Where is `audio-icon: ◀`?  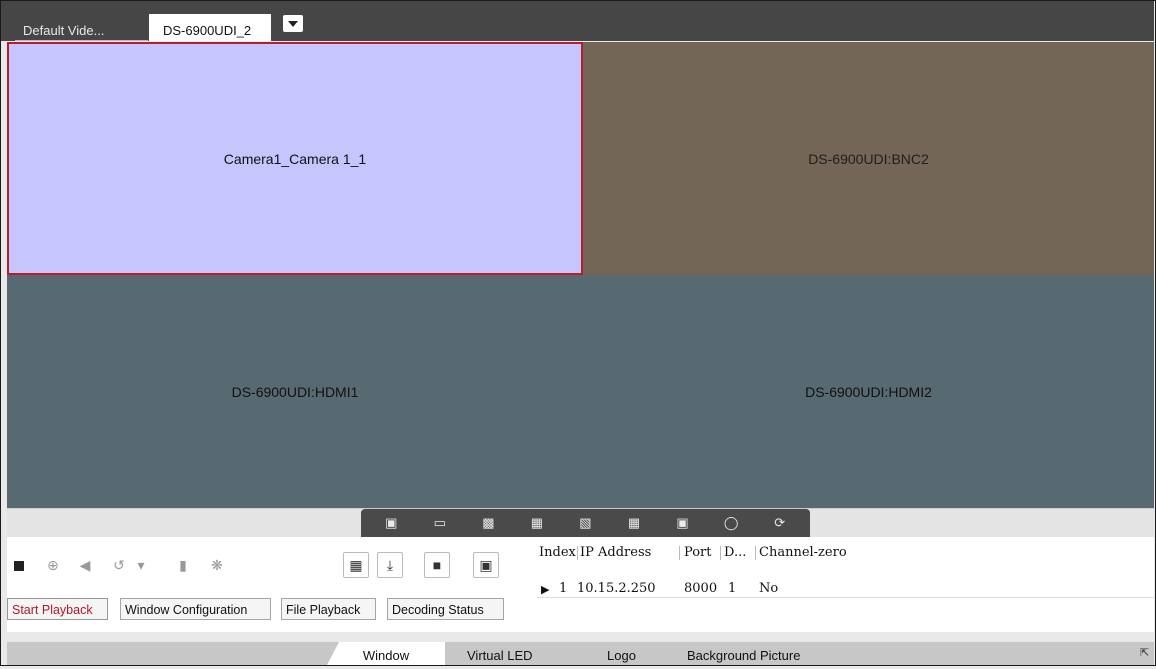
audio-icon: ◀ is located at coordinates (85, 565).